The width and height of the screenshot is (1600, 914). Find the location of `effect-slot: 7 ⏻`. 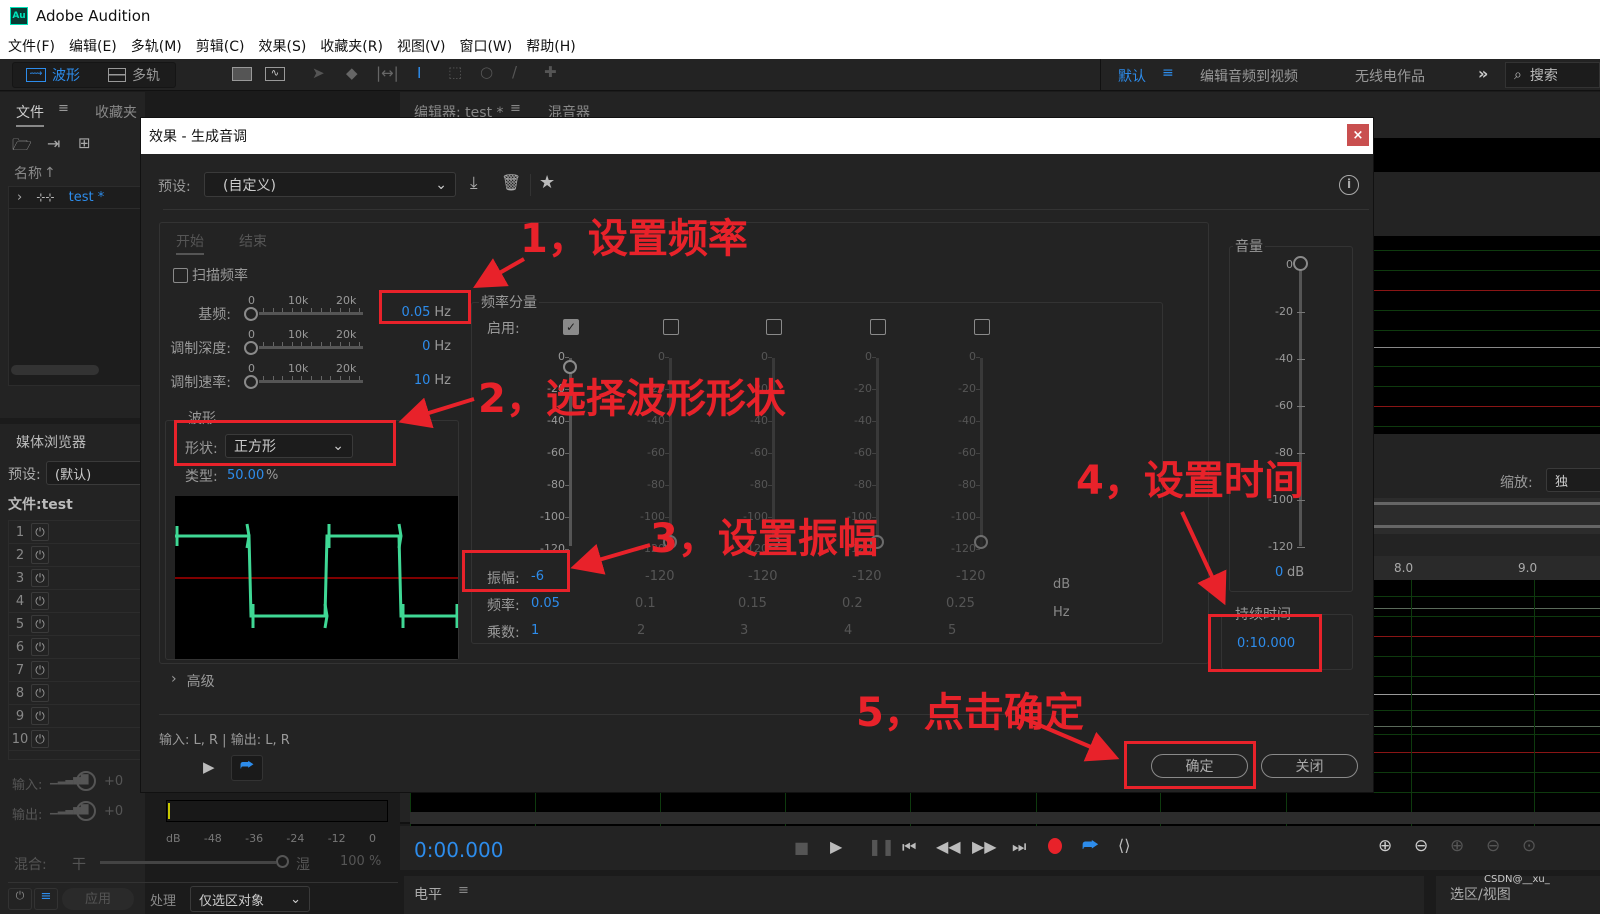

effect-slot: 7 ⏻ is located at coordinates (76, 670).